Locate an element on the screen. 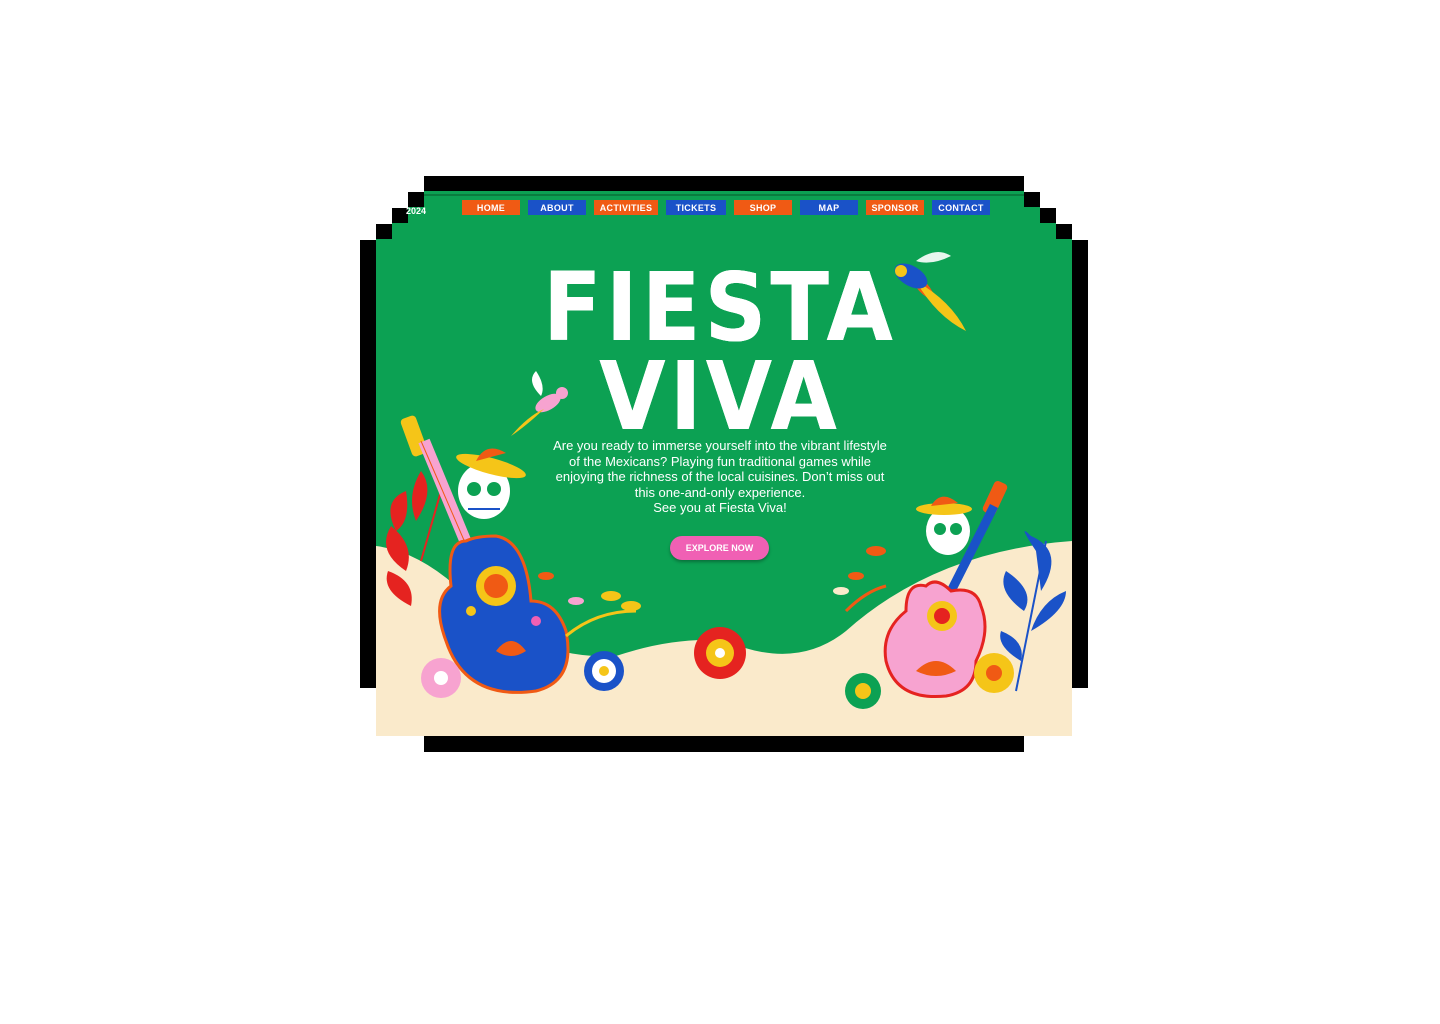 The image size is (1440, 1024). description-line: See you at Fiesta Viva! is located at coordinates (720, 507).